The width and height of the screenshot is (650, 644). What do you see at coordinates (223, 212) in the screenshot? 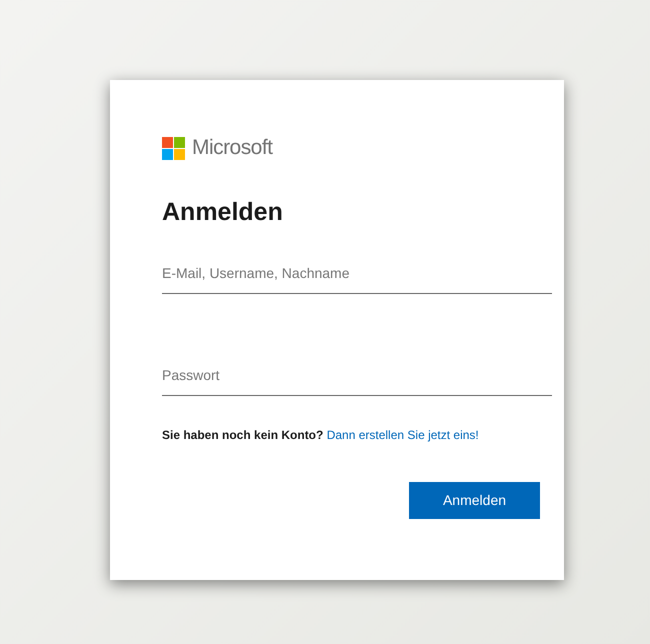
I see `page-title: Anmelden` at bounding box center [223, 212].